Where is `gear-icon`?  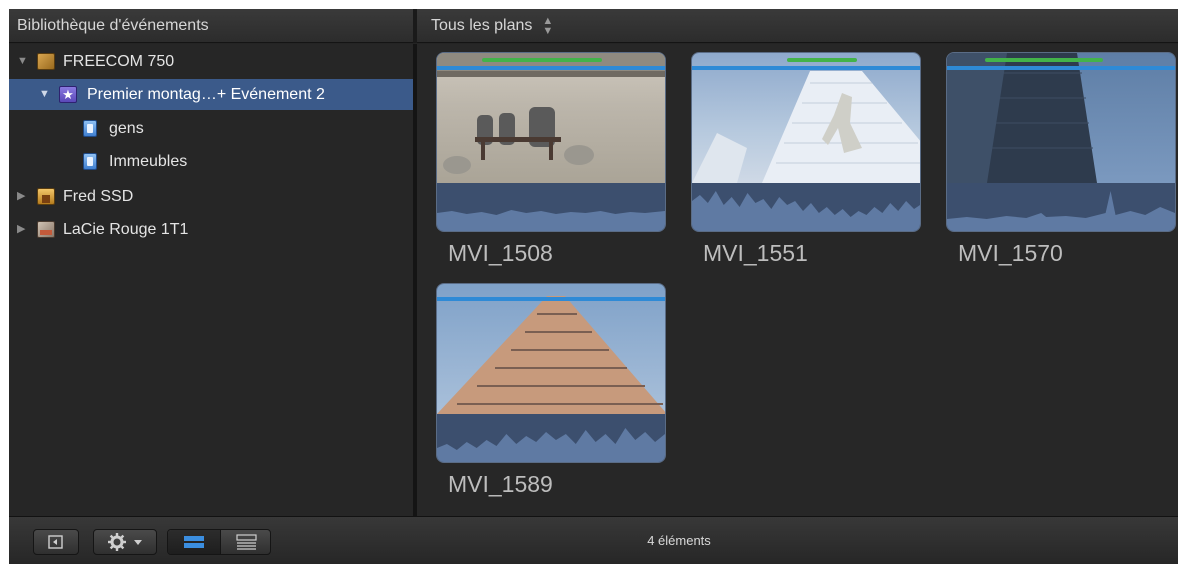 gear-icon is located at coordinates (125, 542).